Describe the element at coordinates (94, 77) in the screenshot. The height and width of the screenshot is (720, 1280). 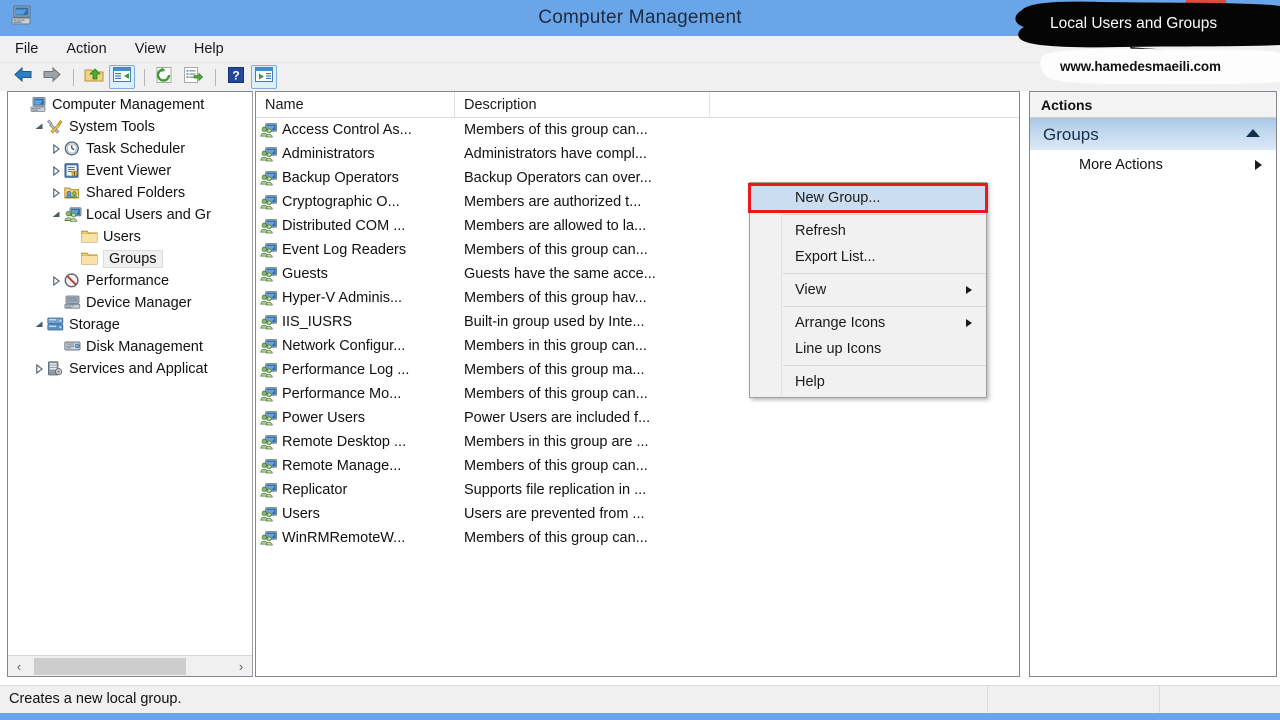
I see `up-one-level-button` at that location.